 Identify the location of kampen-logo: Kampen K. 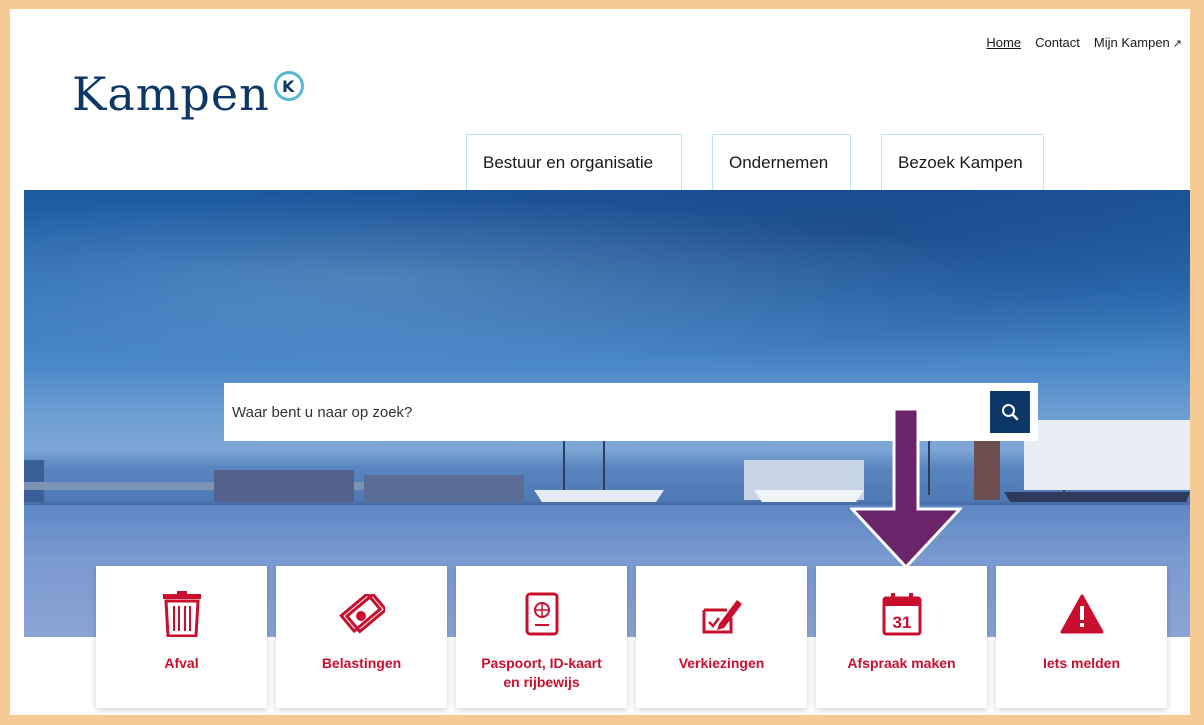
(188, 94).